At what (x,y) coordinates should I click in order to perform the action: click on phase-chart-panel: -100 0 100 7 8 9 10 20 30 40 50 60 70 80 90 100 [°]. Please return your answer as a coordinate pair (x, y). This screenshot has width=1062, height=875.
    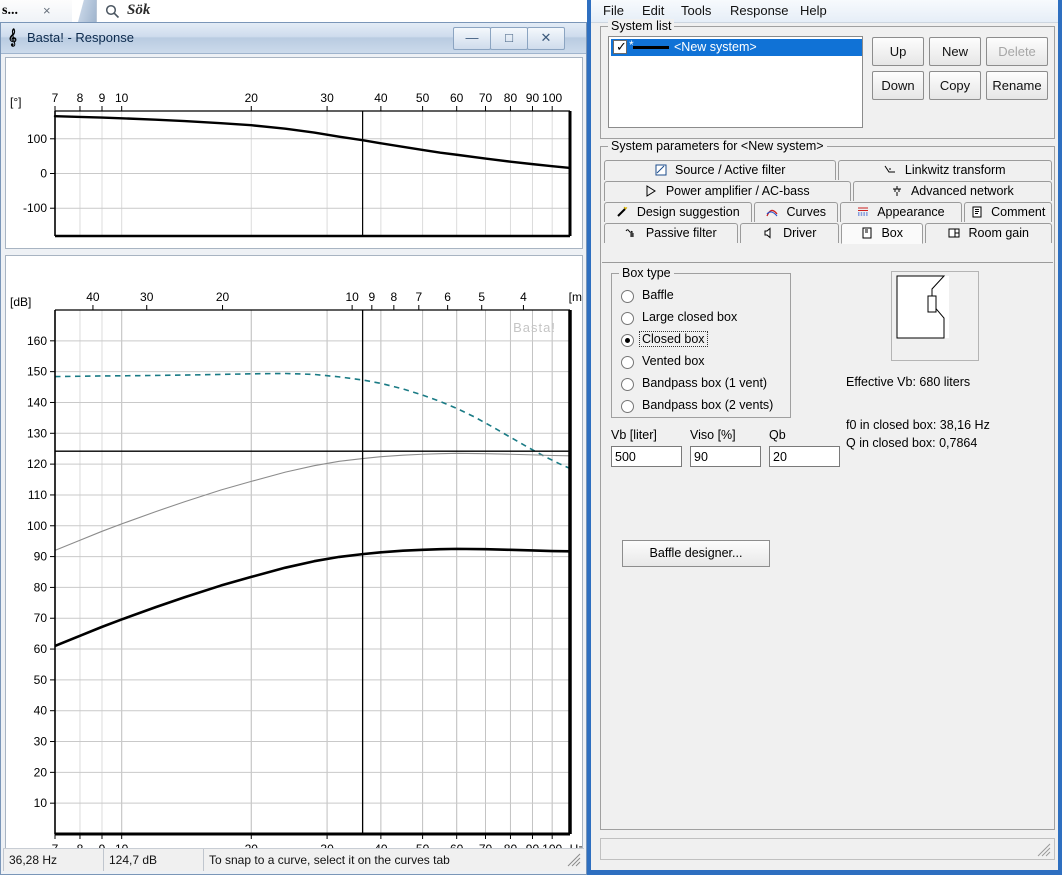
    Looking at the image, I should click on (294, 153).